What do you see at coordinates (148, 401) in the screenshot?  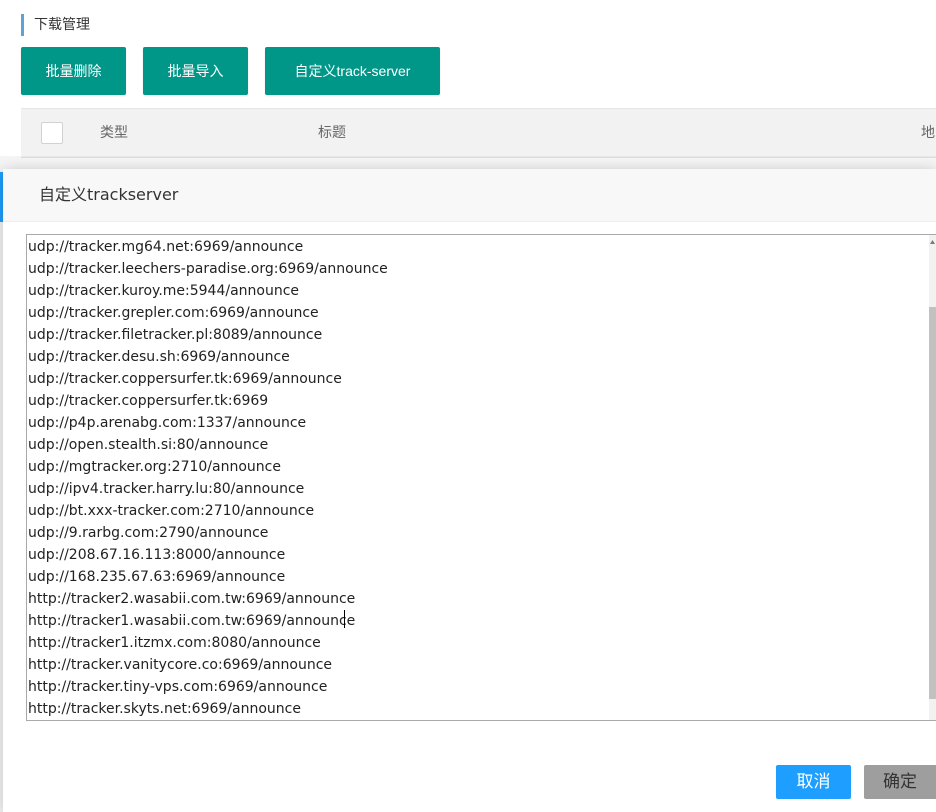 I see `tracker-line: udp://tracker.coppersurfer.tk:6969` at bounding box center [148, 401].